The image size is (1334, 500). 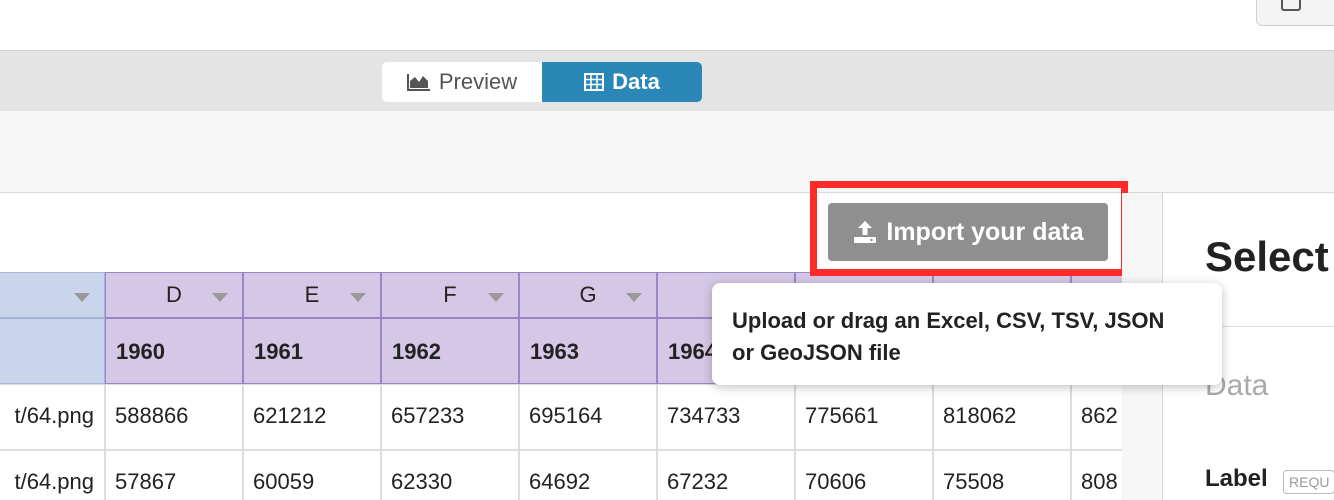 What do you see at coordinates (865, 232) in the screenshot?
I see `upload-icon` at bounding box center [865, 232].